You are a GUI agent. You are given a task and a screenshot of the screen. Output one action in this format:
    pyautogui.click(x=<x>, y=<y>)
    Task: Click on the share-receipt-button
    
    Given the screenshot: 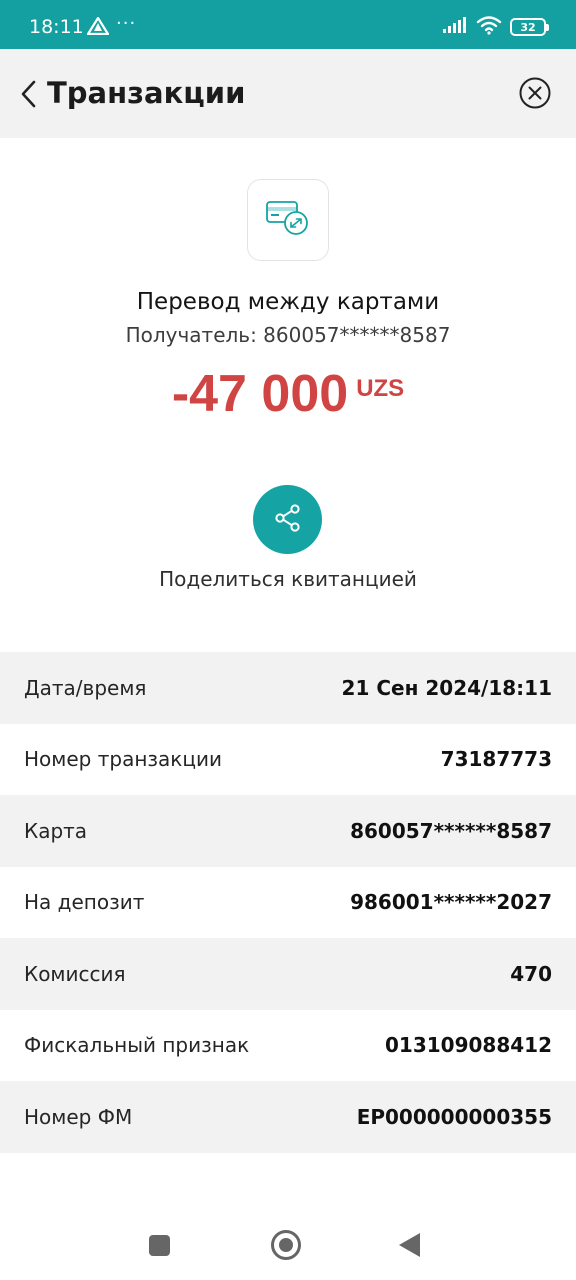 What is the action you would take?
    pyautogui.click(x=287, y=519)
    